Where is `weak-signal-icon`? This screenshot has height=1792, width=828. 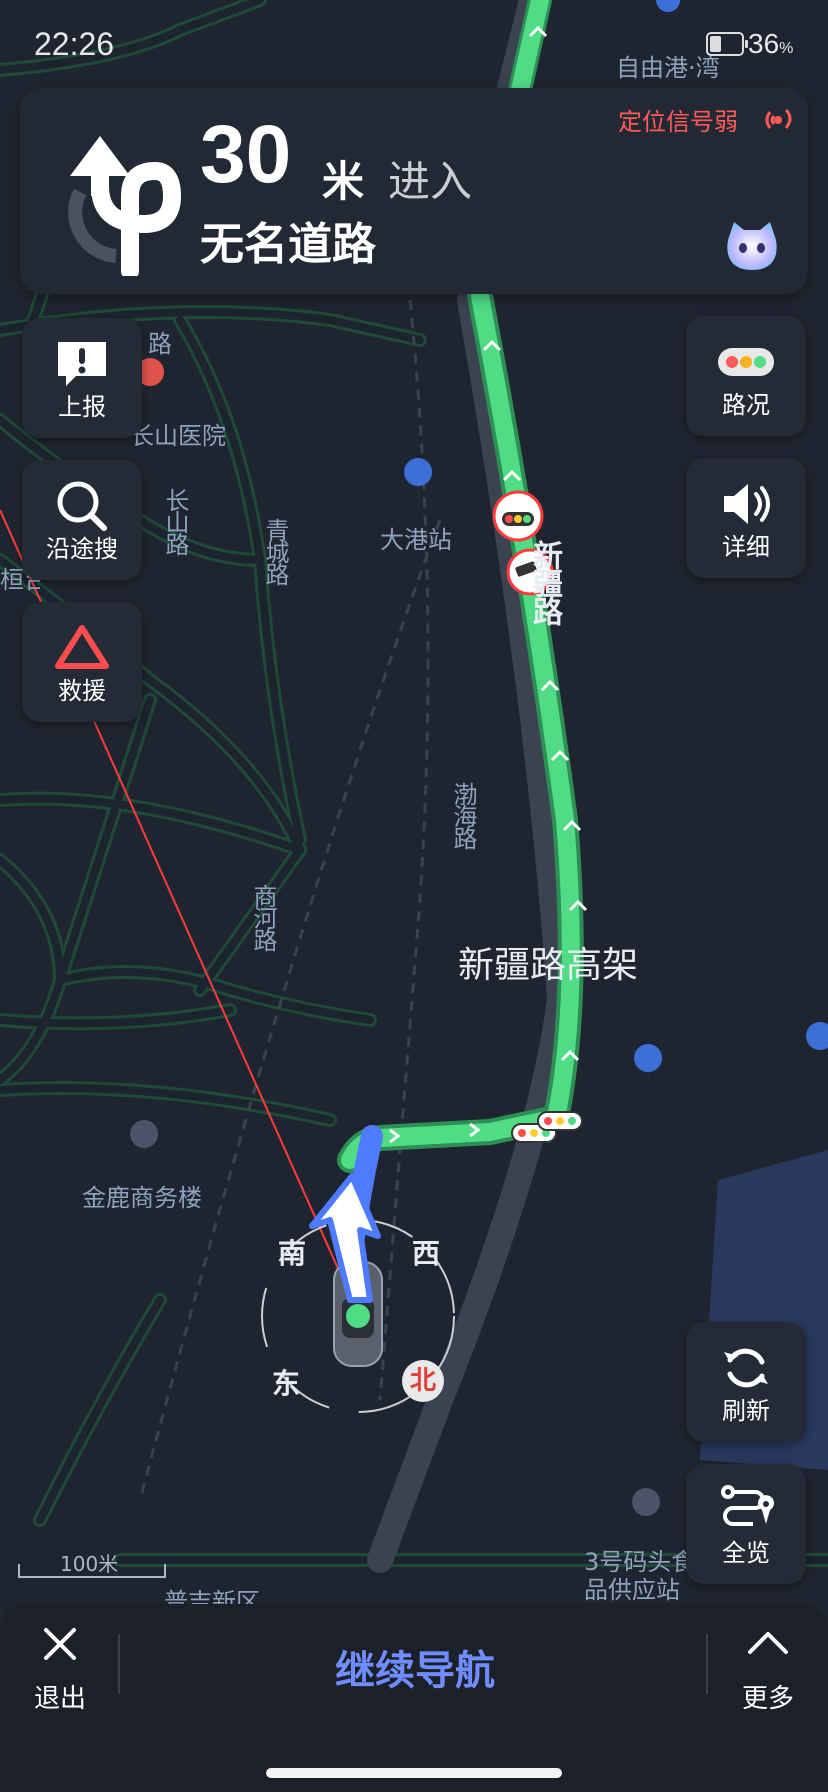
weak-signal-icon is located at coordinates (778, 118).